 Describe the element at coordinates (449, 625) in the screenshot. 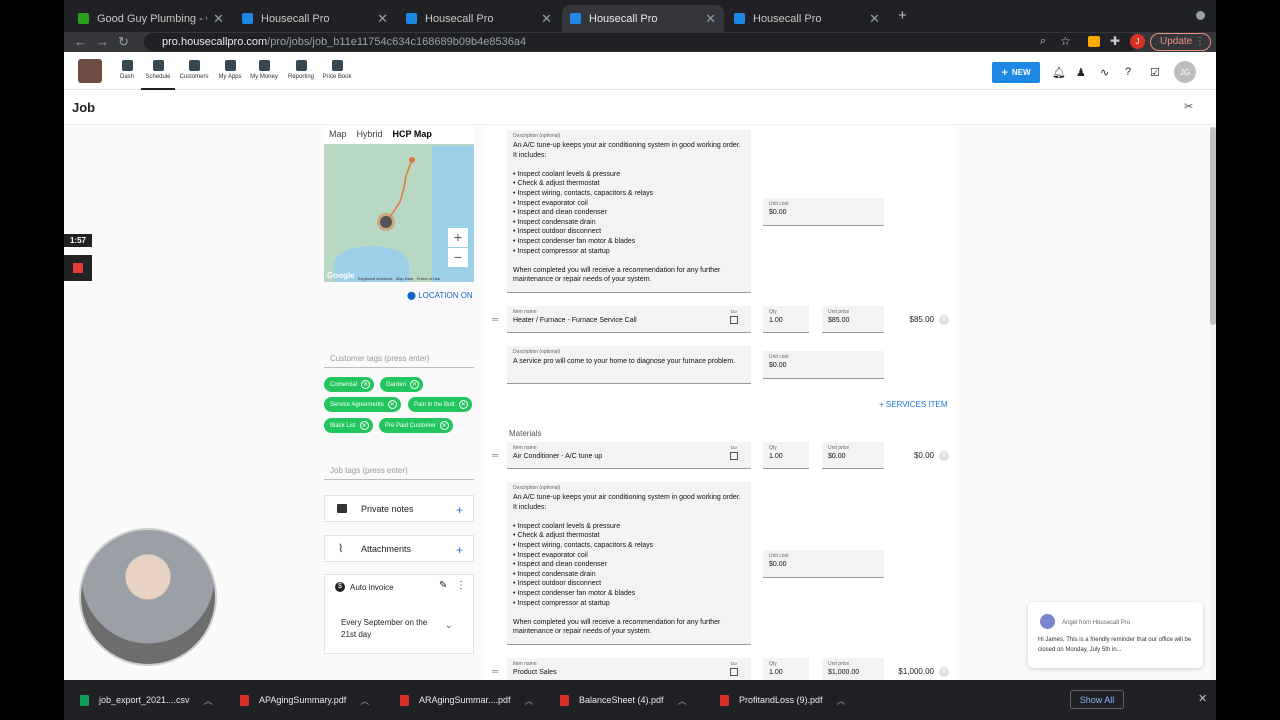

I see `chevron-down-icon: ⌄` at that location.